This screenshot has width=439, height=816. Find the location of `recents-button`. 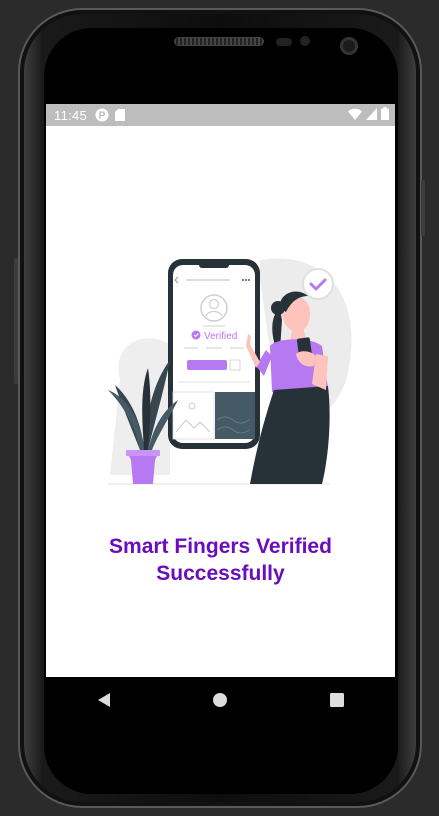

recents-button is located at coordinates (337, 700).